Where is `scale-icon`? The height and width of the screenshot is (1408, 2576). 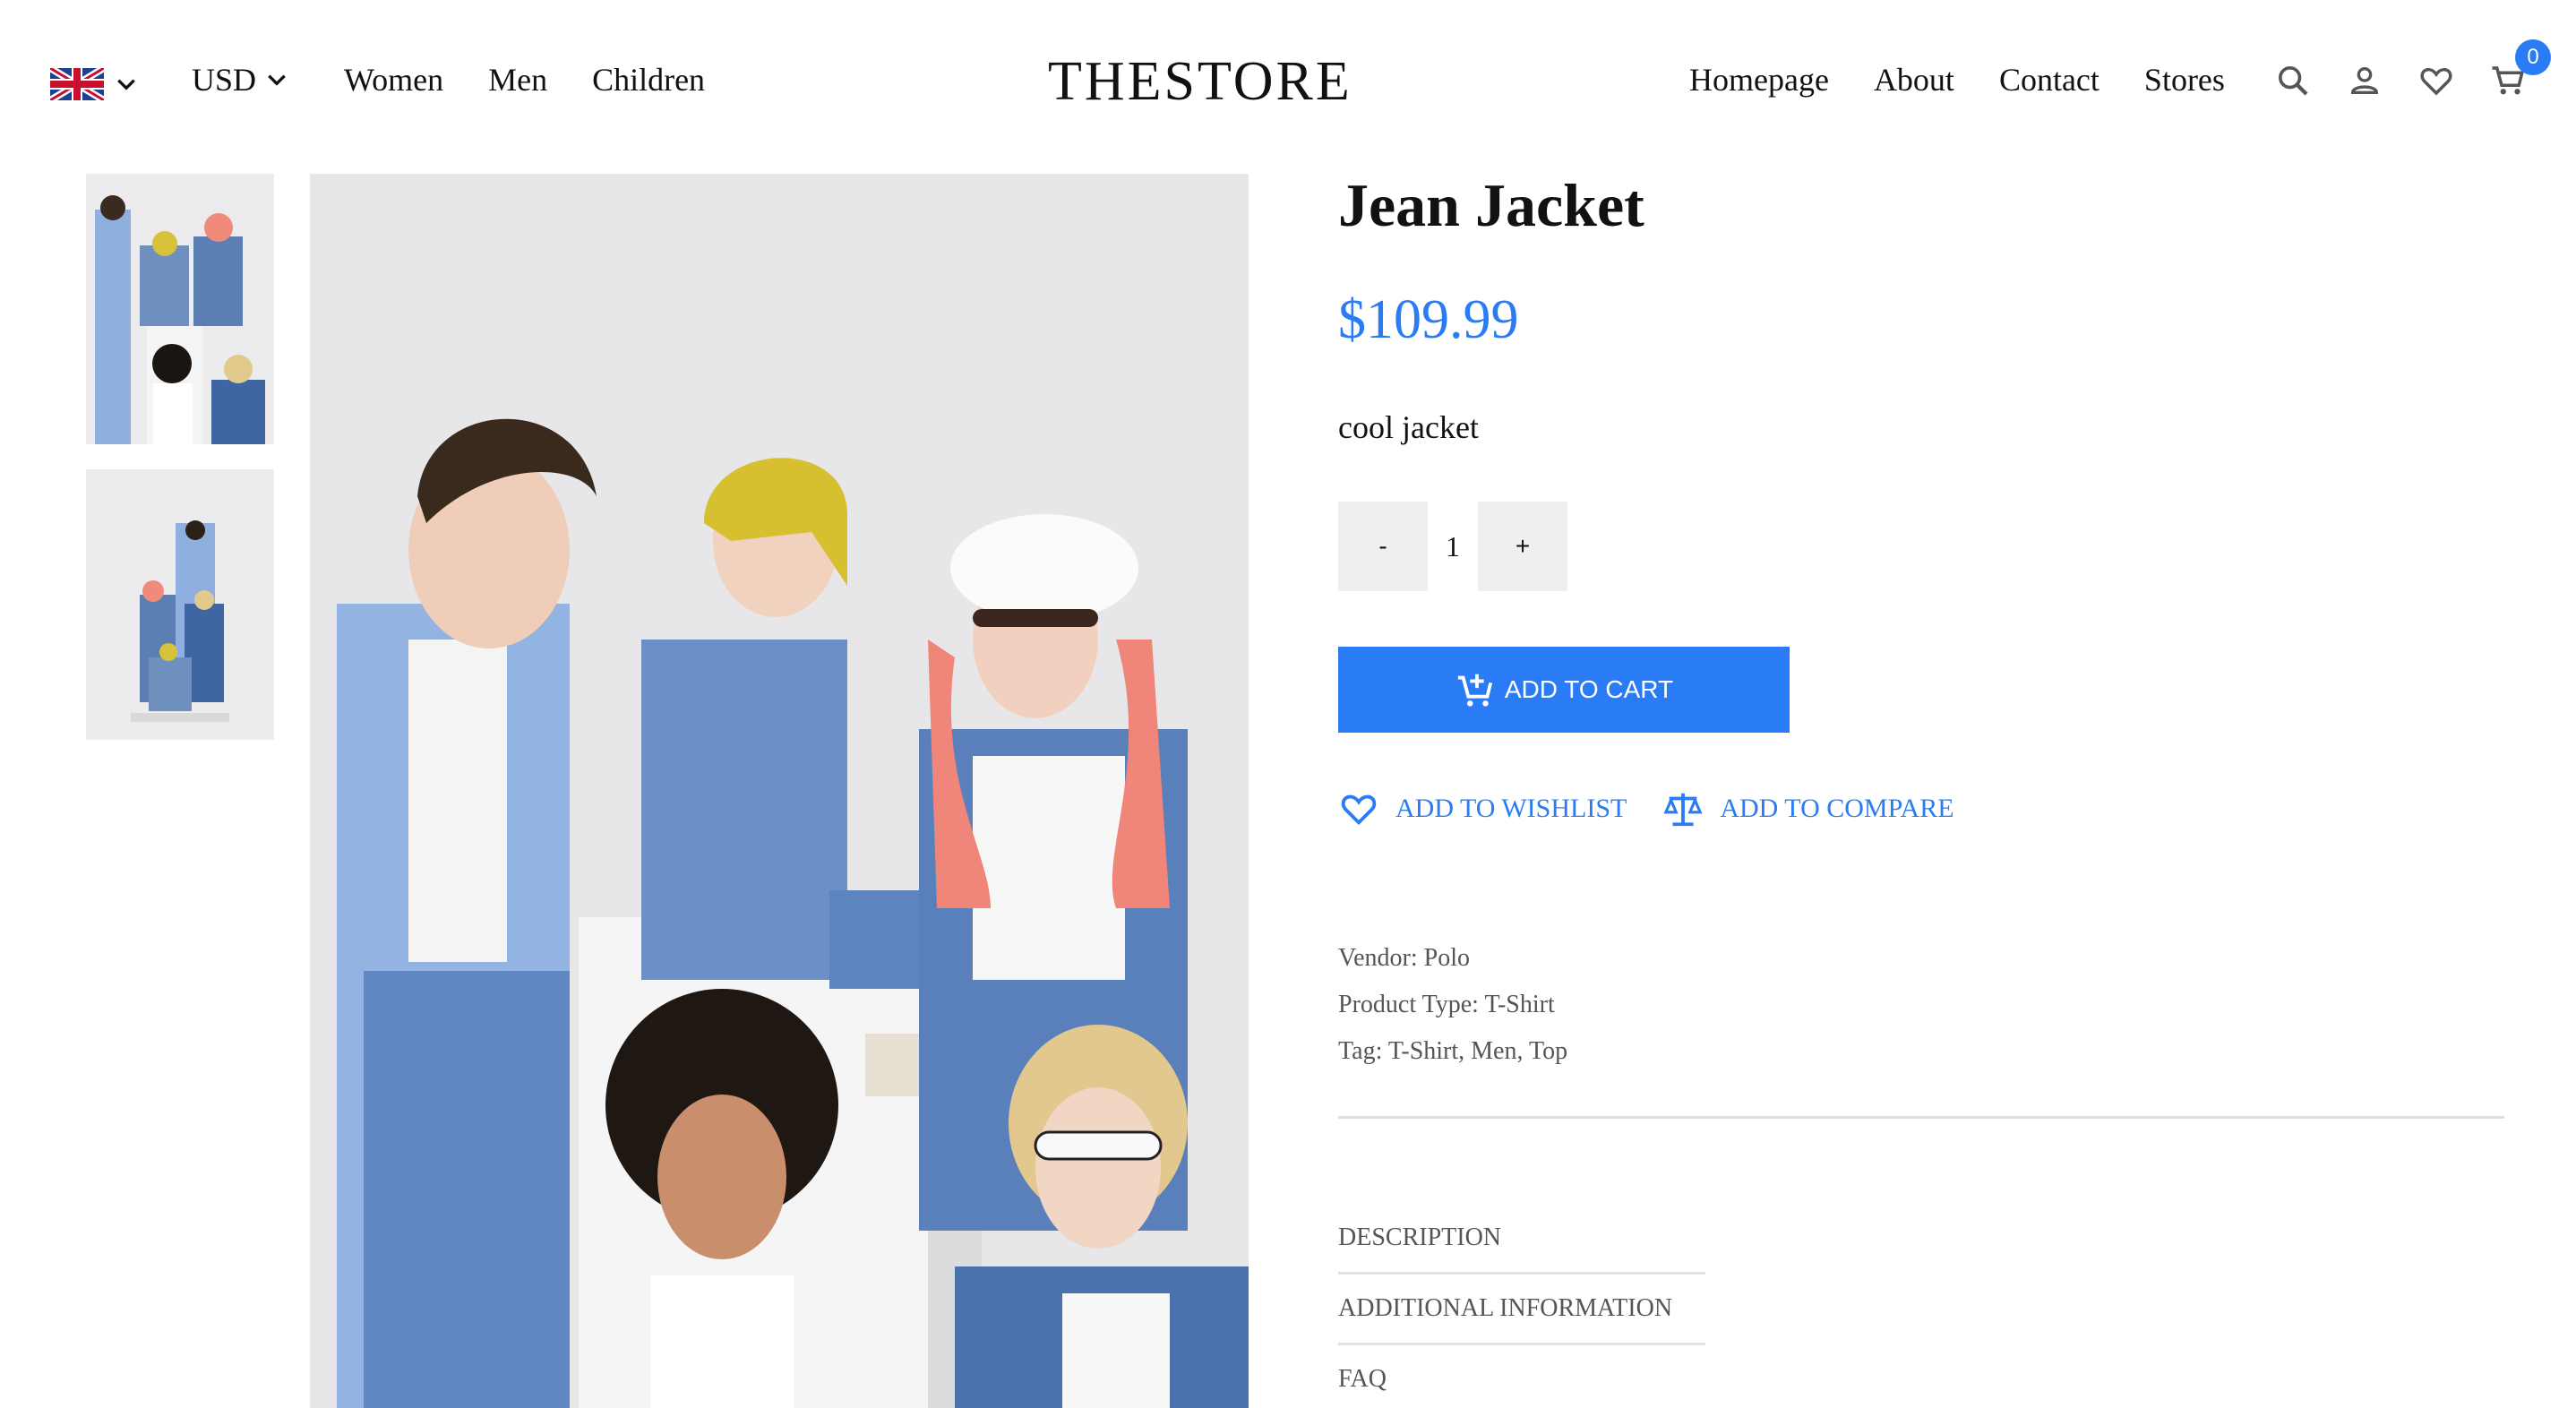 scale-icon is located at coordinates (1683, 810).